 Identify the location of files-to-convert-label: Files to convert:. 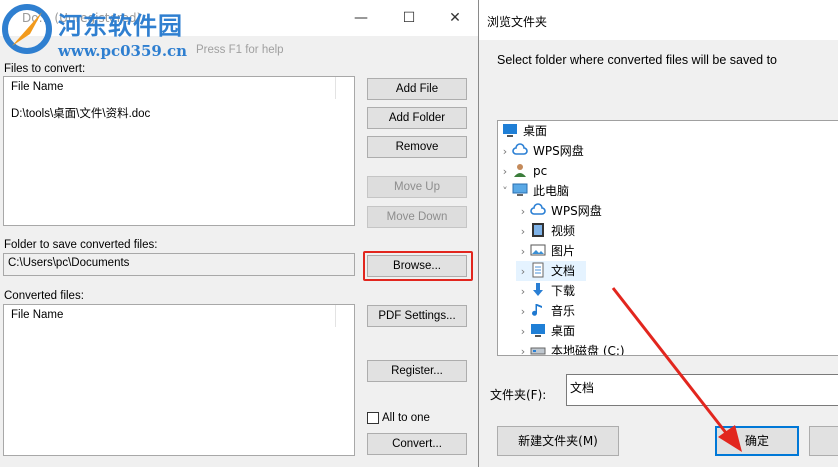
(45, 69).